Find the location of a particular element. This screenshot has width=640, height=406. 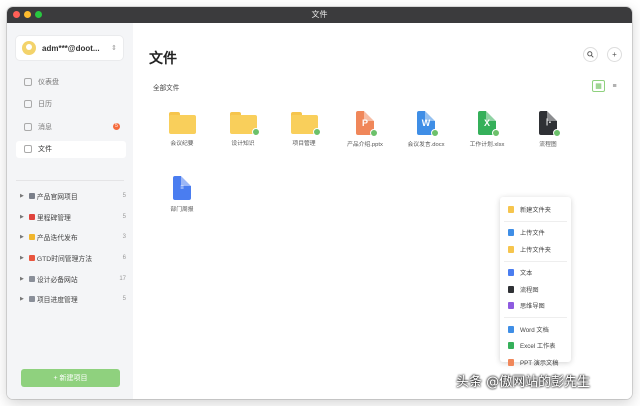

add-button: + is located at coordinates (614, 54).